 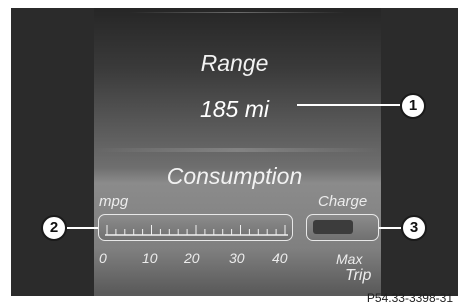 I want to click on panel-top-divider, so click(x=237, y=12).